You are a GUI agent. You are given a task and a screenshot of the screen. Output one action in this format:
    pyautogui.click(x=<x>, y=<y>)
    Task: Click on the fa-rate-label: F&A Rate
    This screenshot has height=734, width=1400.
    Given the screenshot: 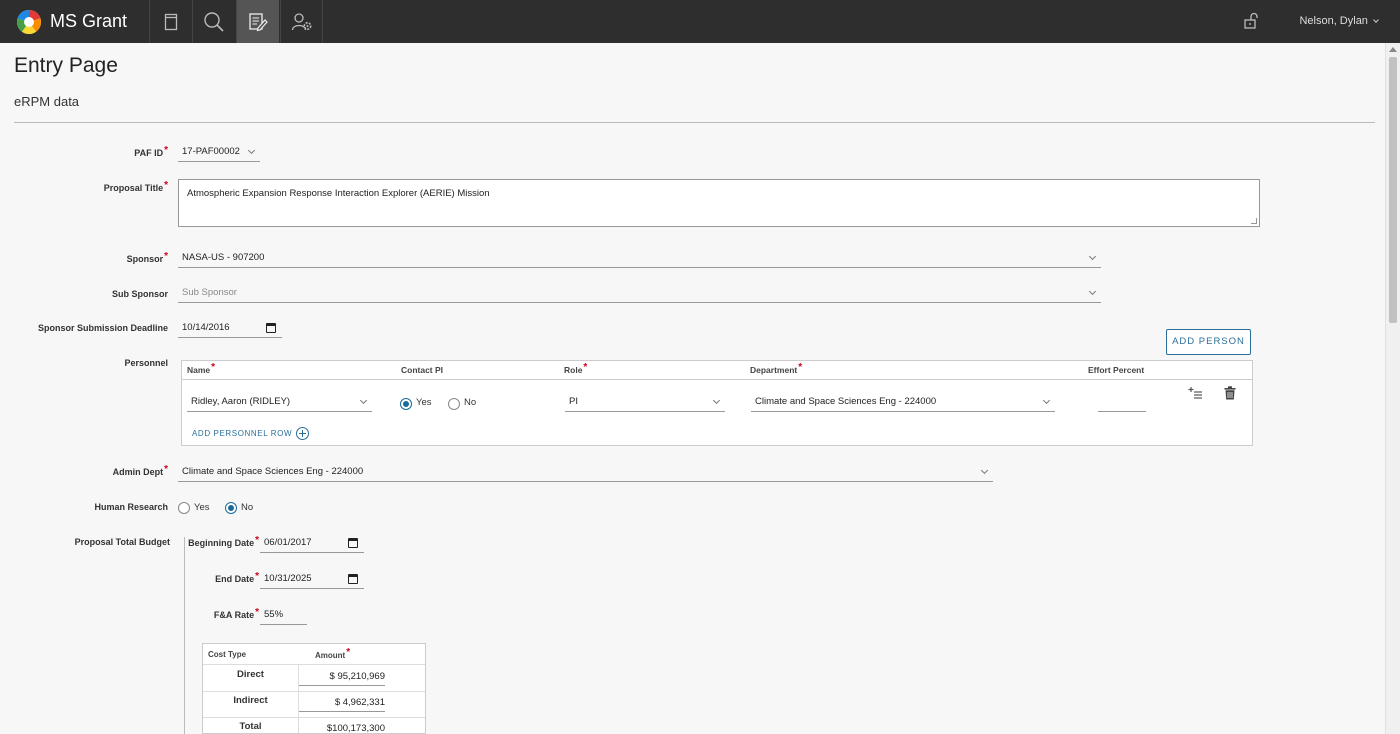 What is the action you would take?
    pyautogui.click(x=236, y=615)
    